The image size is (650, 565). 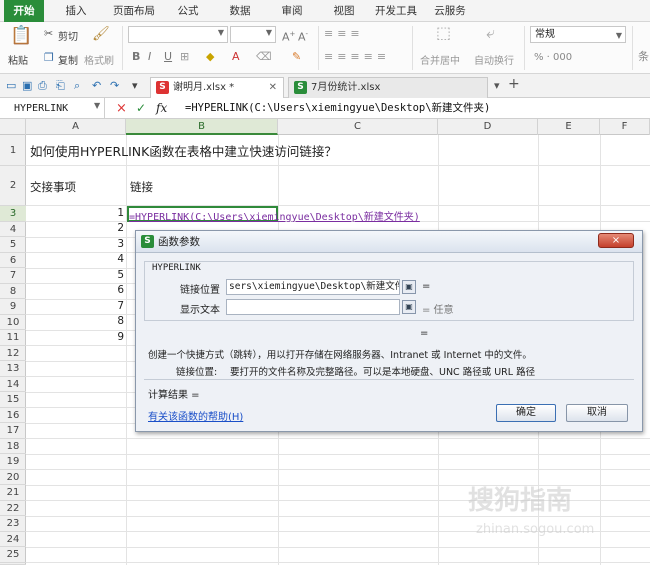 What do you see at coordinates (210, 57) in the screenshot?
I see `fill-color-icon: ◆` at bounding box center [210, 57].